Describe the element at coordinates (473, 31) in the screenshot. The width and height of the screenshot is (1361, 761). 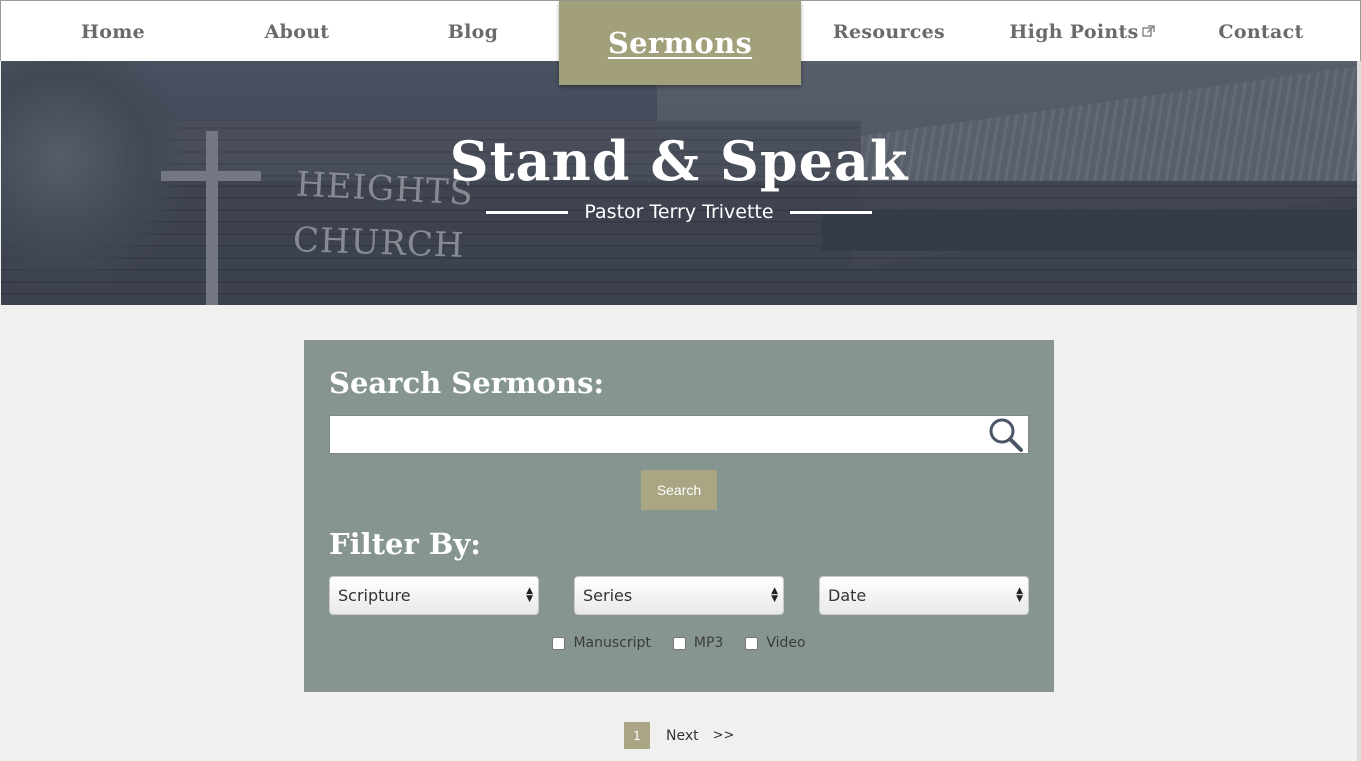
I see `nav-blog: Blog` at that location.